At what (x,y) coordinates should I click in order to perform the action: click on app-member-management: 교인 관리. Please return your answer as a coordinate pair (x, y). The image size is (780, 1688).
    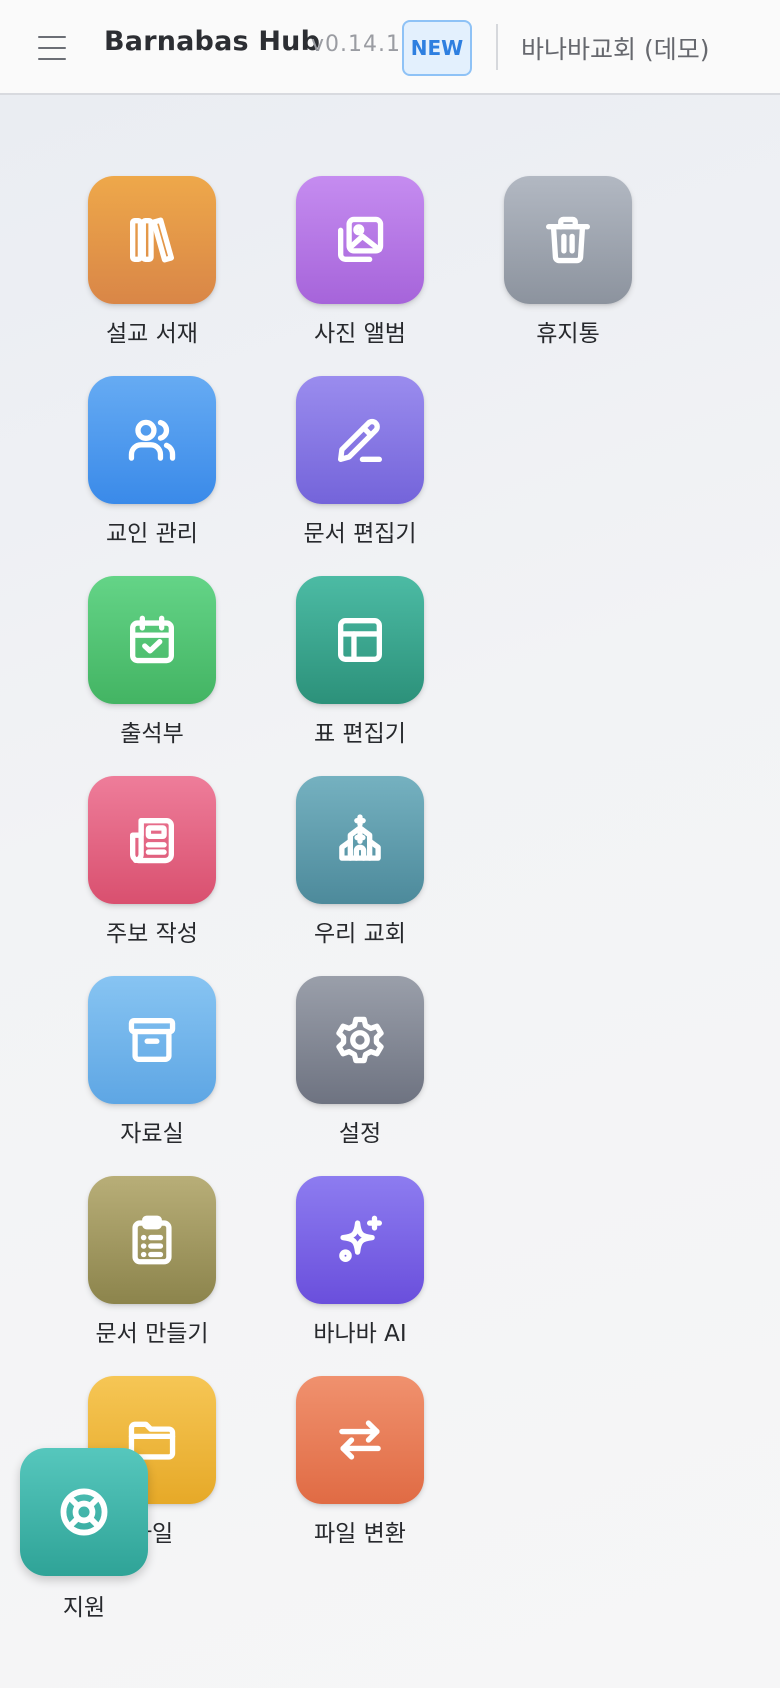
    Looking at the image, I should click on (136, 466).